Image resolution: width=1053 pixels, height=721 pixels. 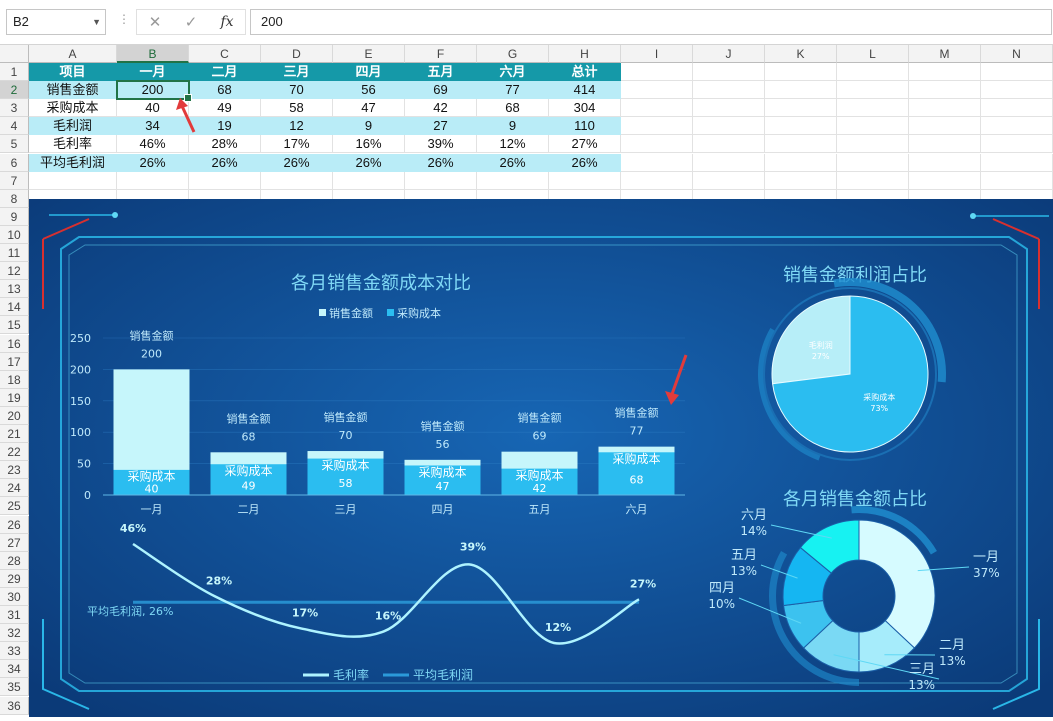 What do you see at coordinates (14, 181) in the screenshot?
I see `row-header-7: 7` at bounding box center [14, 181].